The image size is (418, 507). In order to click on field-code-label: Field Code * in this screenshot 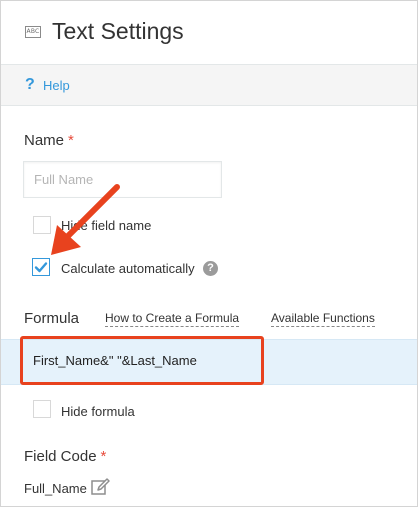, I will do `click(65, 456)`.